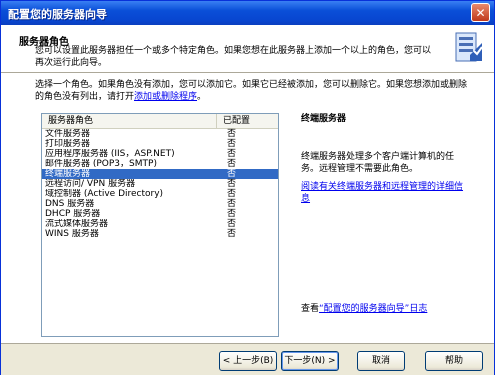 The width and height of the screenshot is (495, 375). Describe the element at coordinates (90, 184) in the screenshot. I see `role-name: 远程访问/ VPN 服务器` at that location.